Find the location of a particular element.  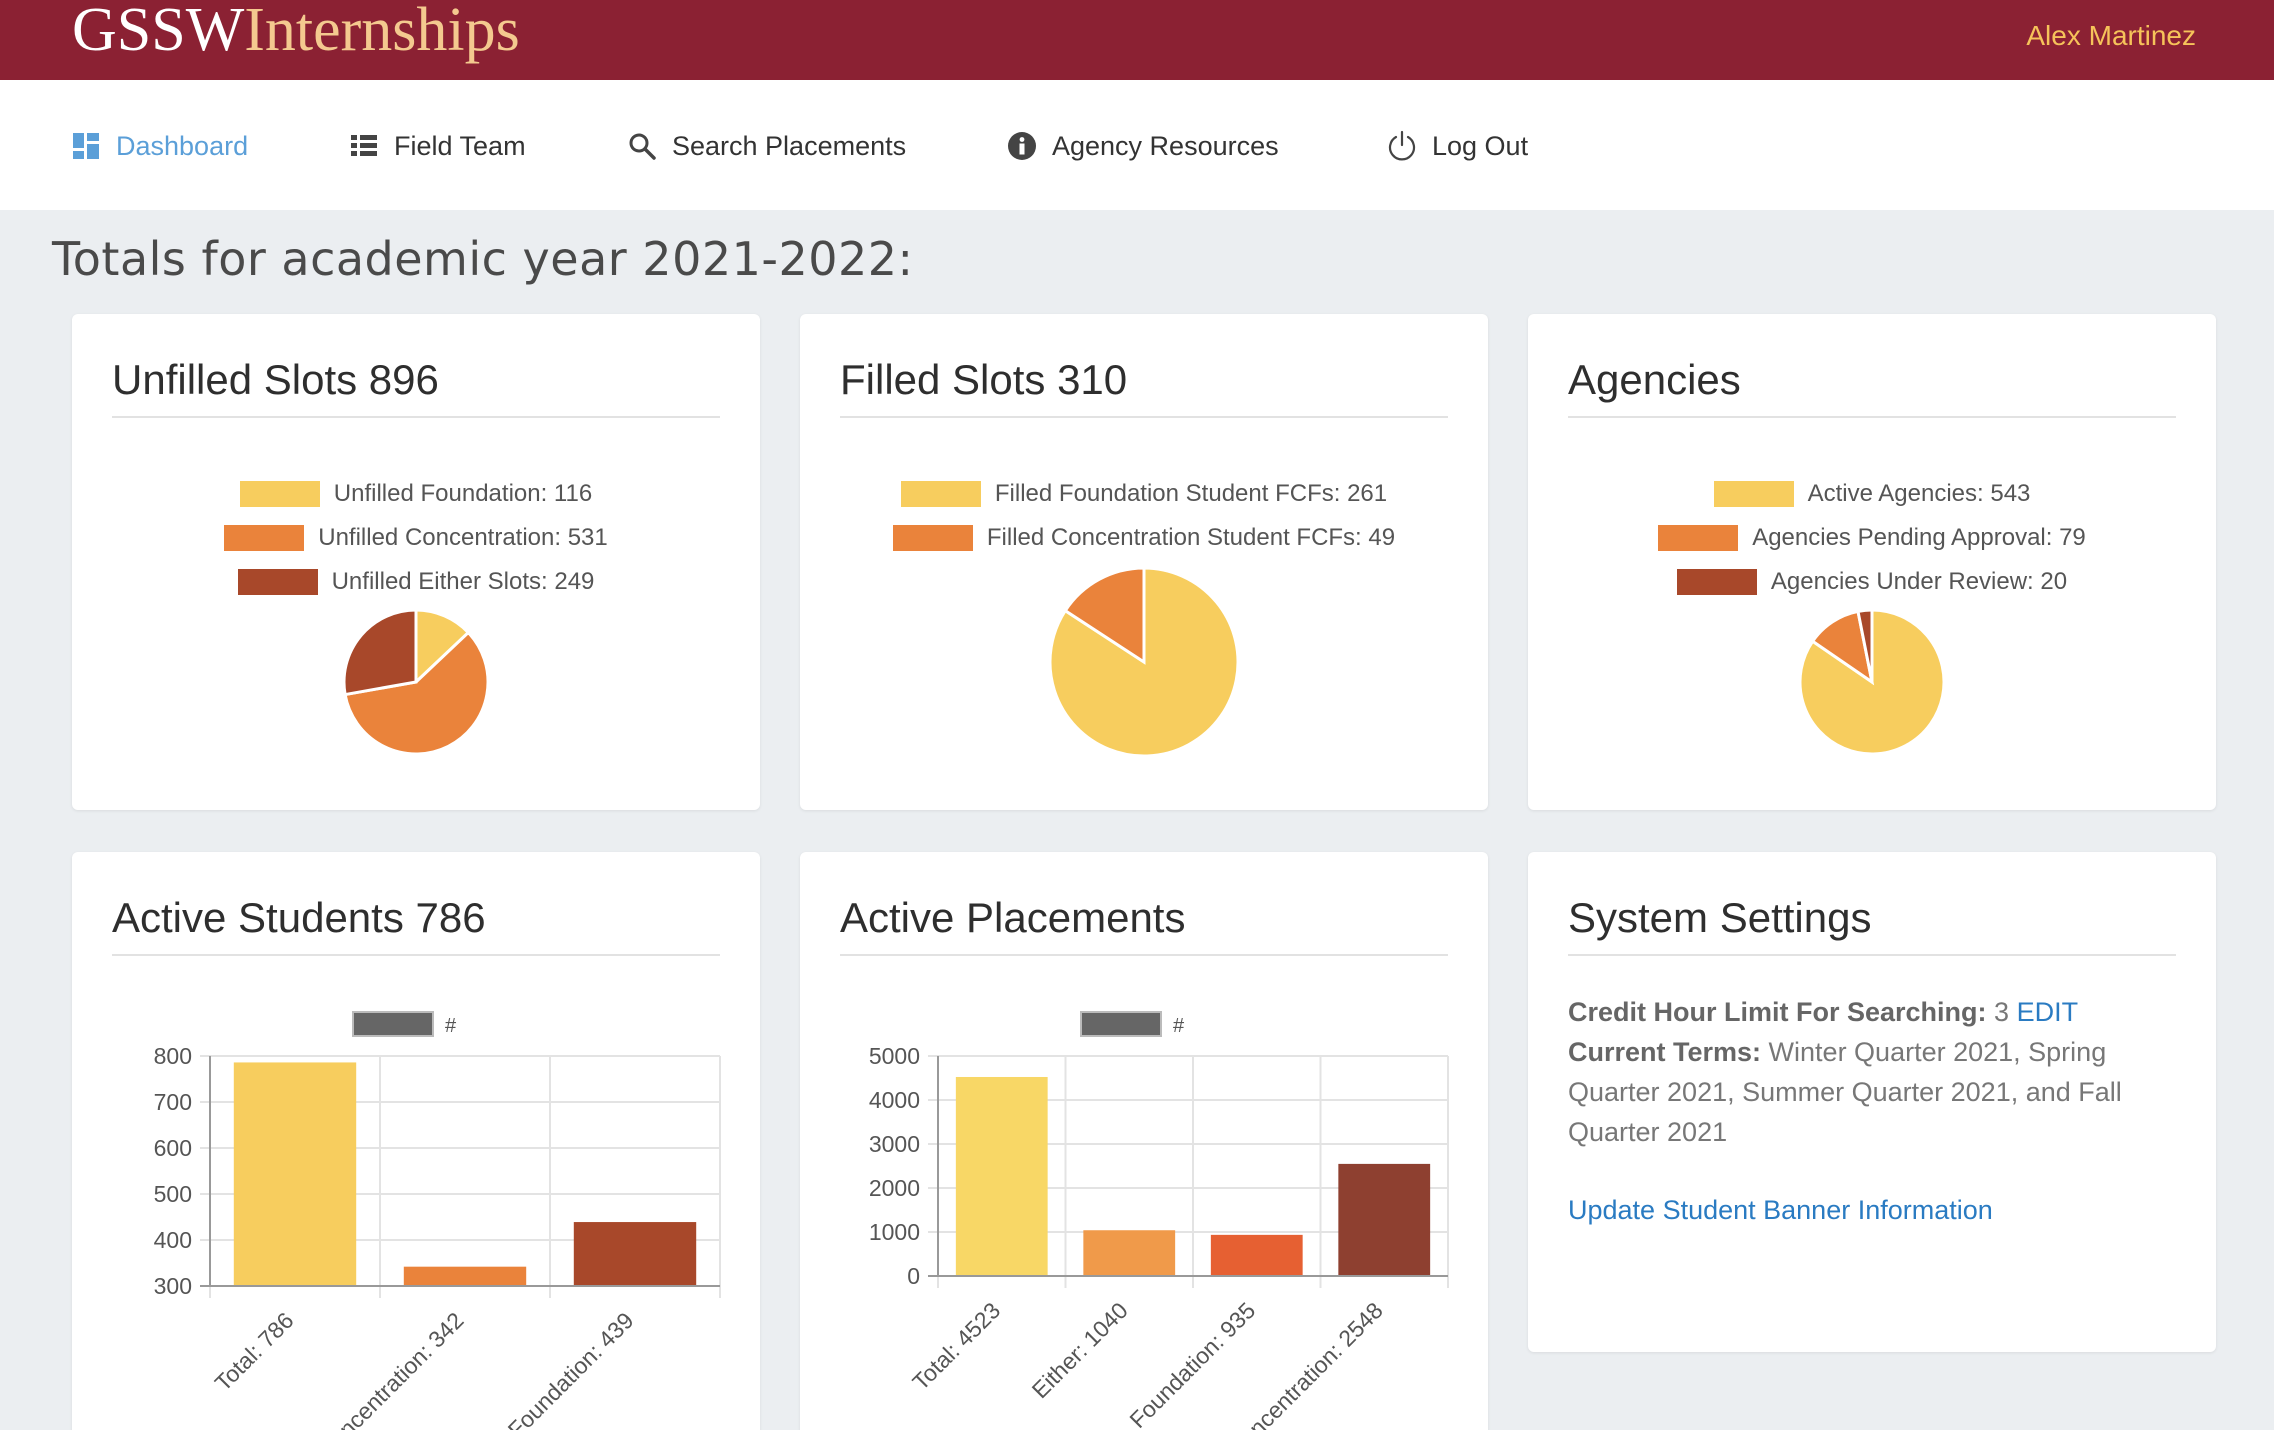

info-icon is located at coordinates (1022, 146).